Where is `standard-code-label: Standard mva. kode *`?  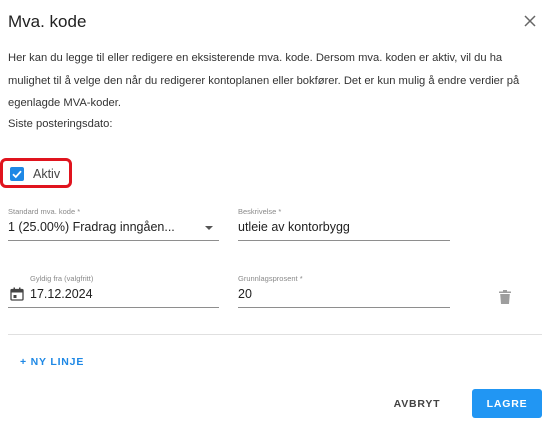
standard-code-label: Standard mva. kode * is located at coordinates (44, 211).